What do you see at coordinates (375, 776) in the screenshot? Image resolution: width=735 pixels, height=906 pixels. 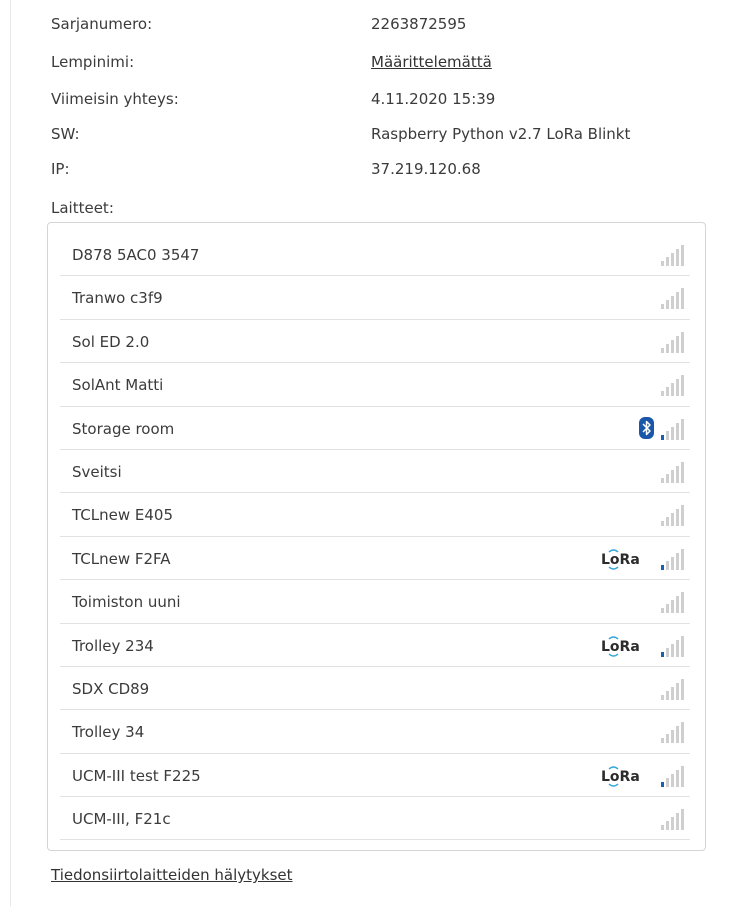 I see `device-row: UCM-III test F225 LoRa` at bounding box center [375, 776].